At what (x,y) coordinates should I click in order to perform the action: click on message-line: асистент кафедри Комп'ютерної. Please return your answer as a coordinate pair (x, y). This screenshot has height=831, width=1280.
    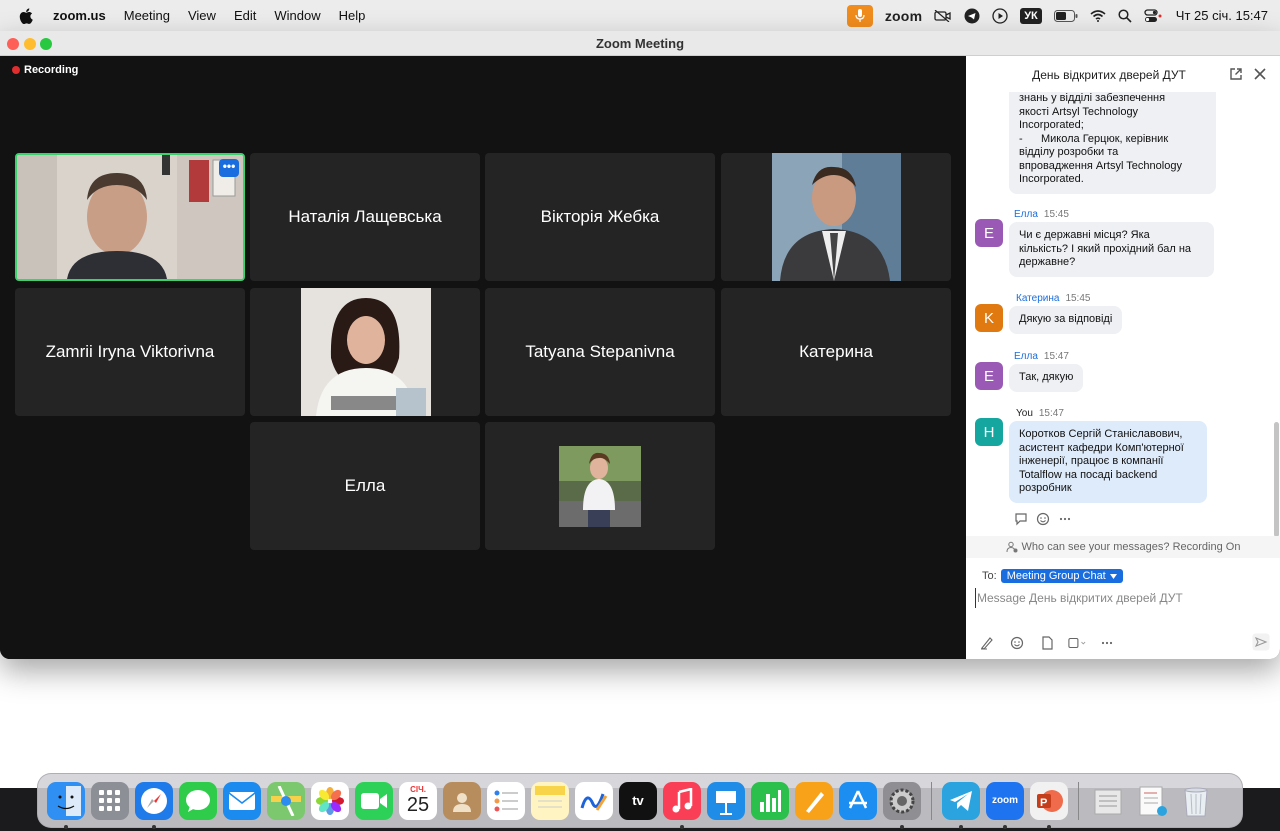
    Looking at the image, I should click on (1101, 447).